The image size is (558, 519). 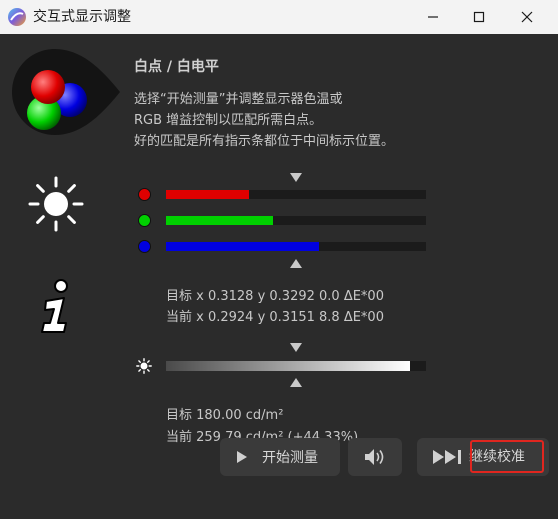 I want to click on close-button, so click(x=527, y=17).